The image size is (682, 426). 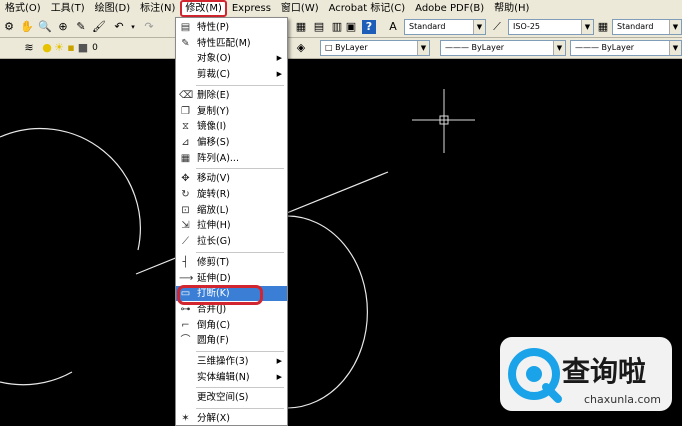 What do you see at coordinates (231, 194) in the screenshot?
I see `menu-item: ↻ 旋转(R)` at bounding box center [231, 194].